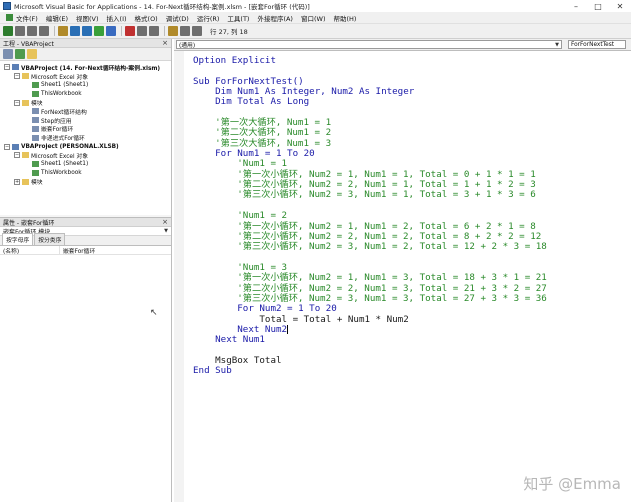 Image resolution: width=631 pixels, height=502 pixels. Describe the element at coordinates (85, 43) in the screenshot. I see `project-panel-titlebar: 工程 - VBAProject ×` at that location.